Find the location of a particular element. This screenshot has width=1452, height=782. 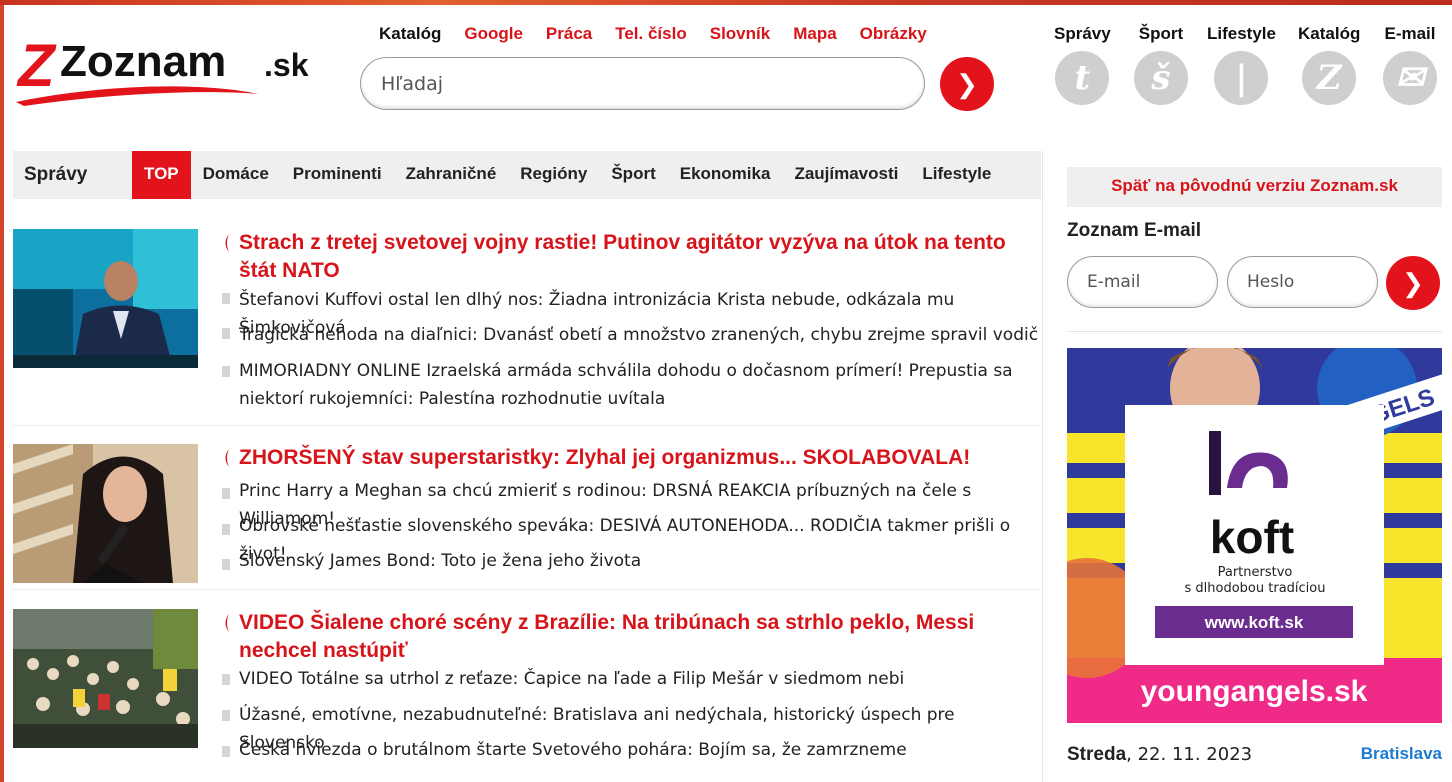

ad-url: www.koft.sk is located at coordinates (1254, 622).